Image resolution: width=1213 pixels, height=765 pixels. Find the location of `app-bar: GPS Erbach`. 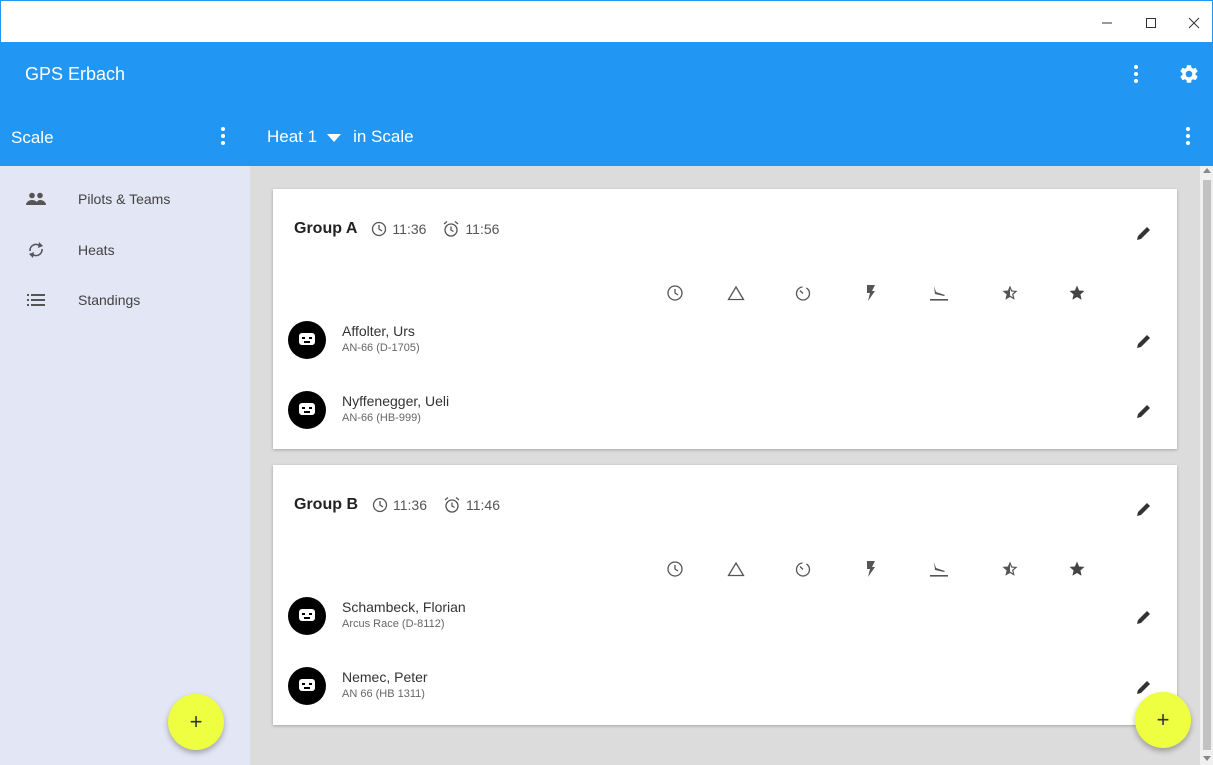

app-bar: GPS Erbach is located at coordinates (606, 74).